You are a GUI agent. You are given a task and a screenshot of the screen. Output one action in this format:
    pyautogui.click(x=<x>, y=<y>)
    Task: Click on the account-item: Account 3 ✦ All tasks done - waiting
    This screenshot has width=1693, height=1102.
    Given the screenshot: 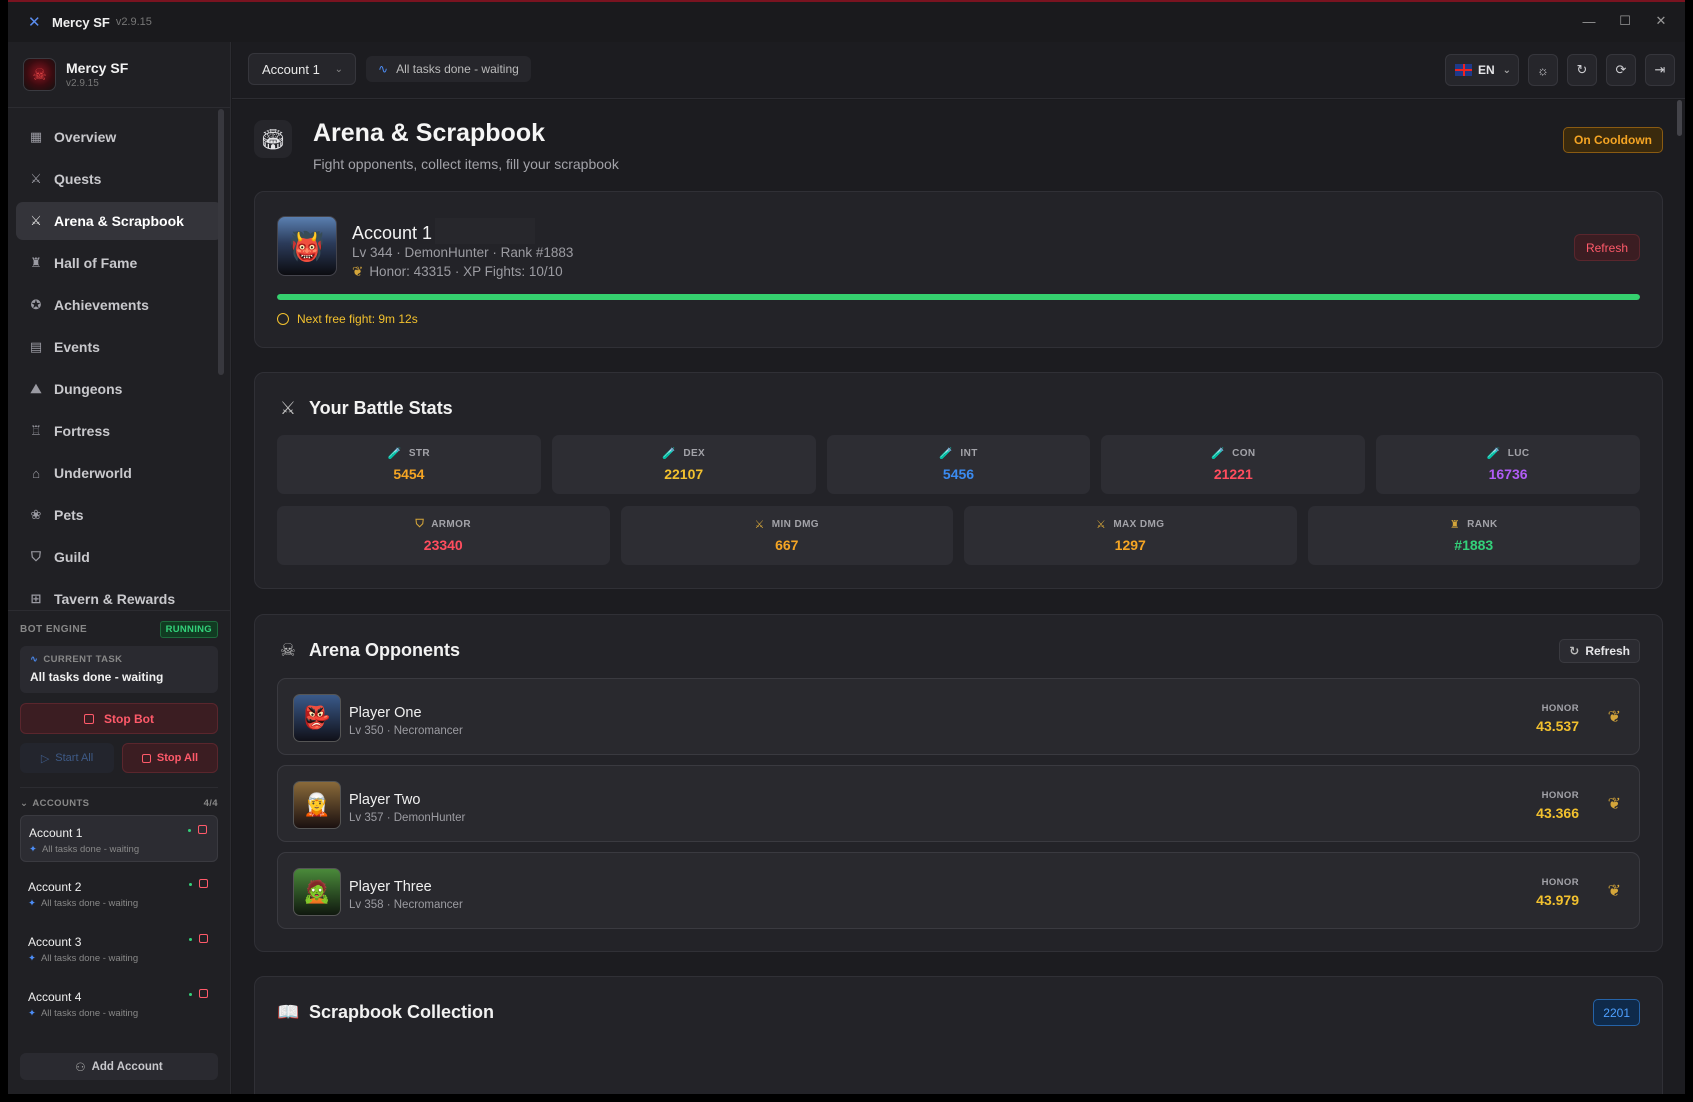 What is the action you would take?
    pyautogui.click(x=119, y=948)
    